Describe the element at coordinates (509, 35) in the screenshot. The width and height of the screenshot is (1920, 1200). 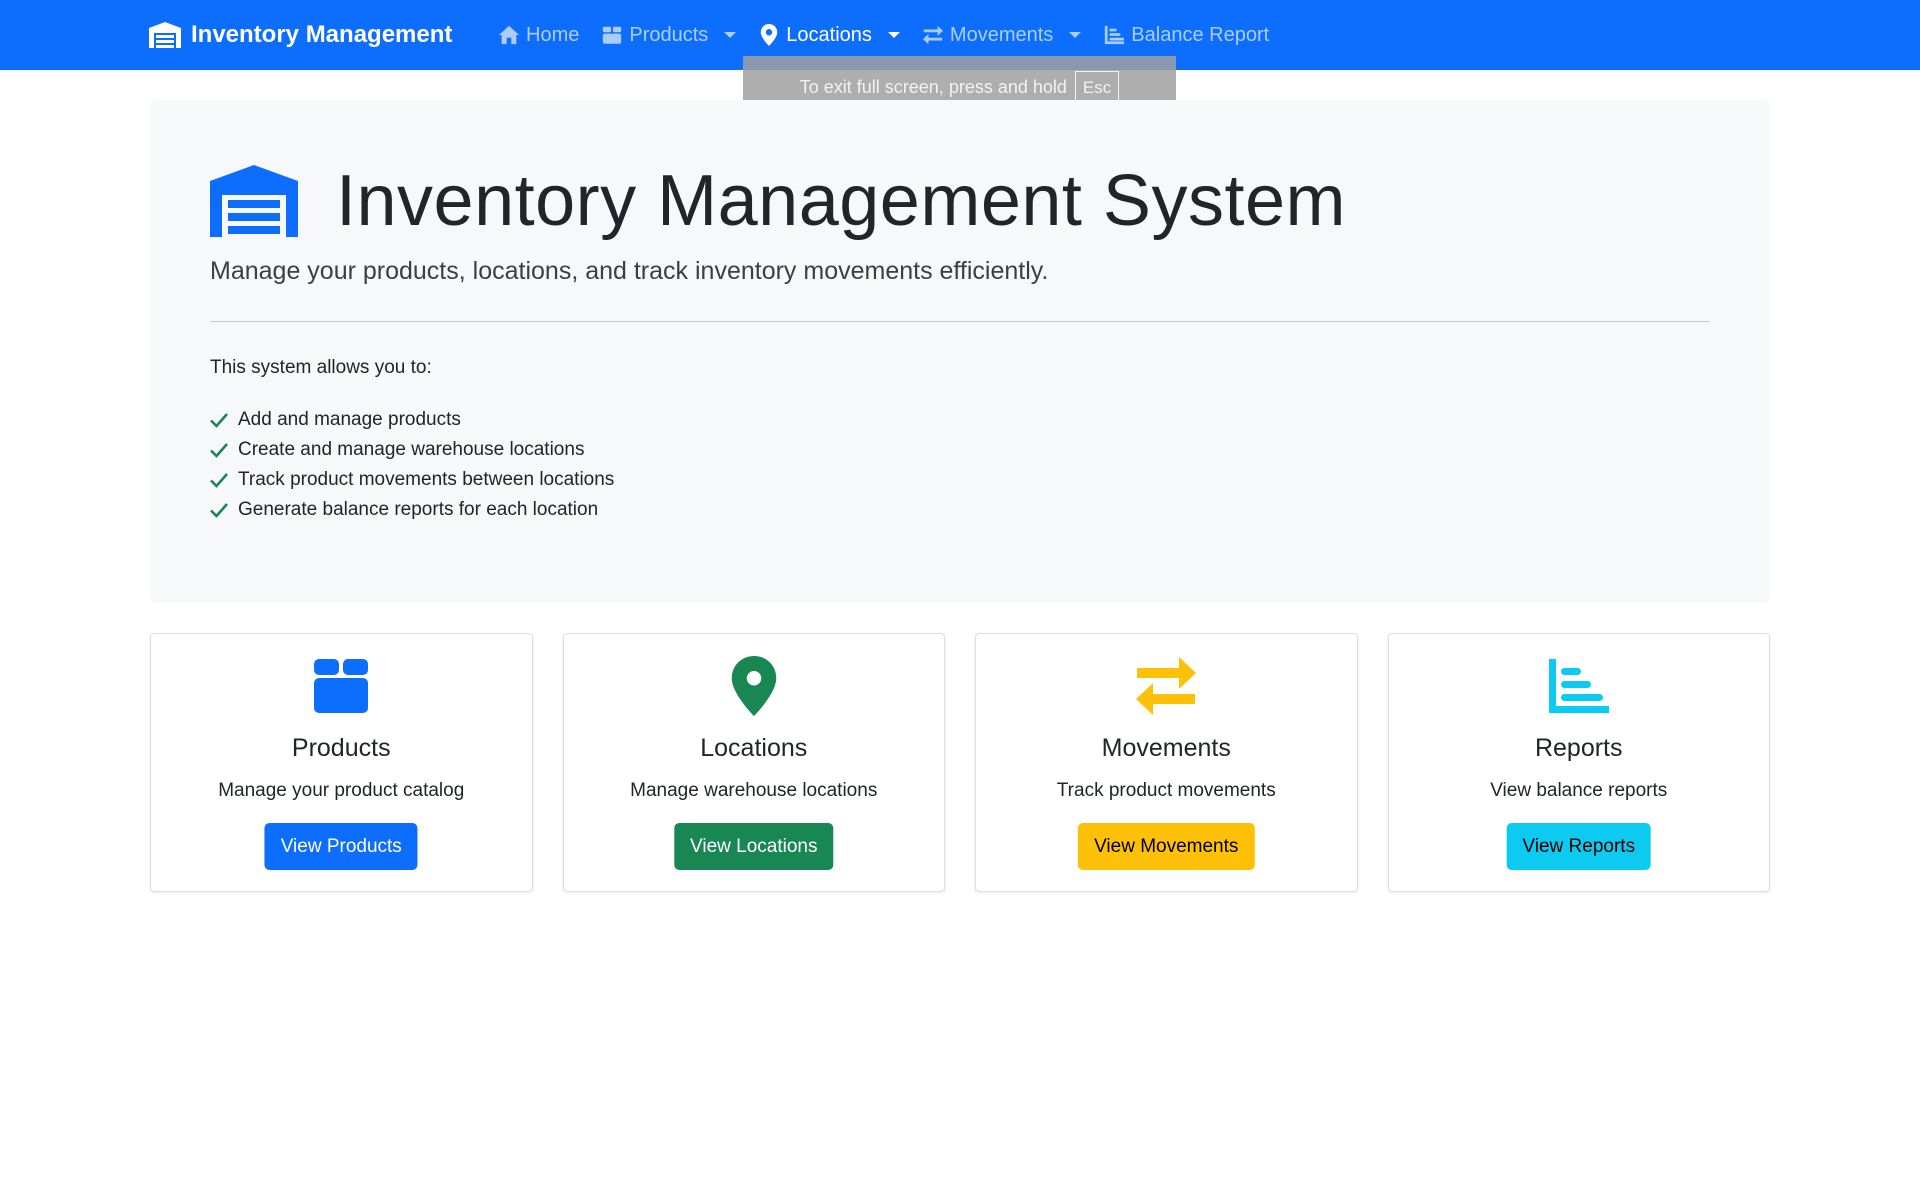
I see `home-icon` at that location.